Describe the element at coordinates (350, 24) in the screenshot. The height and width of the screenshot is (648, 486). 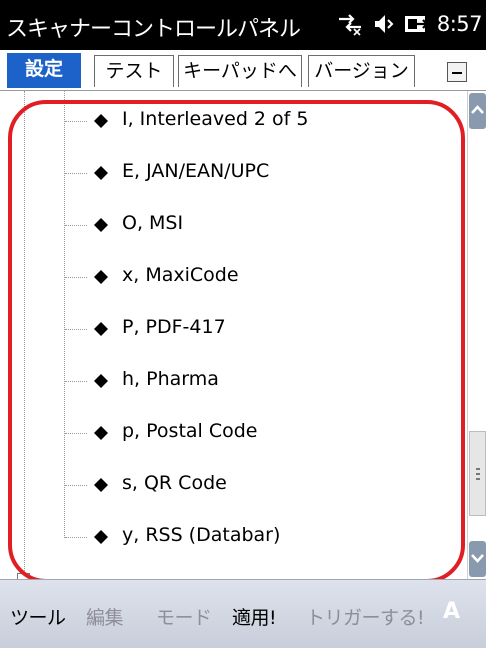
I see `connectivity-icon` at that location.